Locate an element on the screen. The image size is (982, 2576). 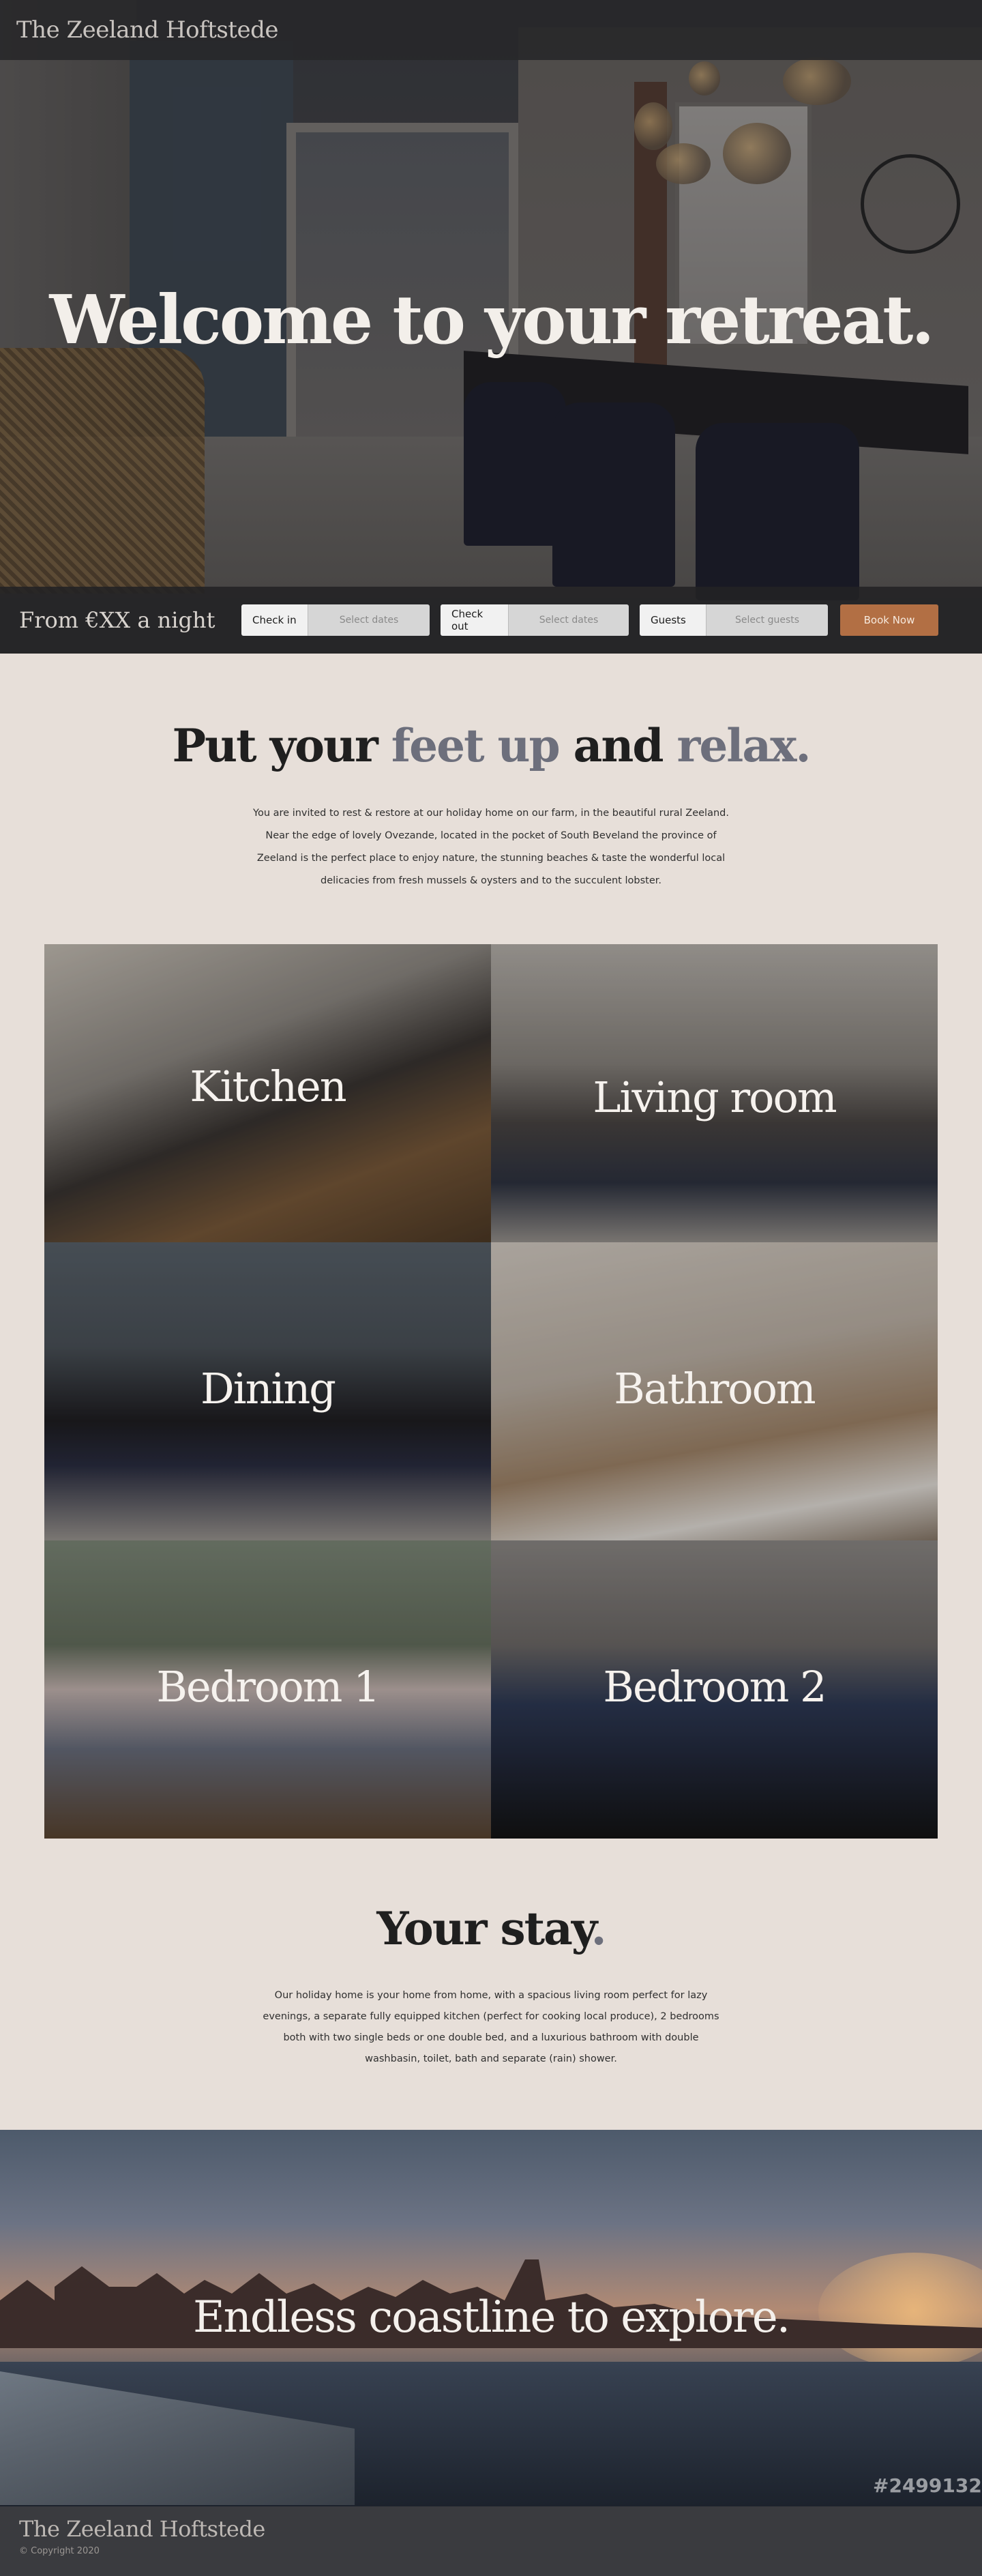
room-title: Bedroom 2 is located at coordinates (715, 1687).